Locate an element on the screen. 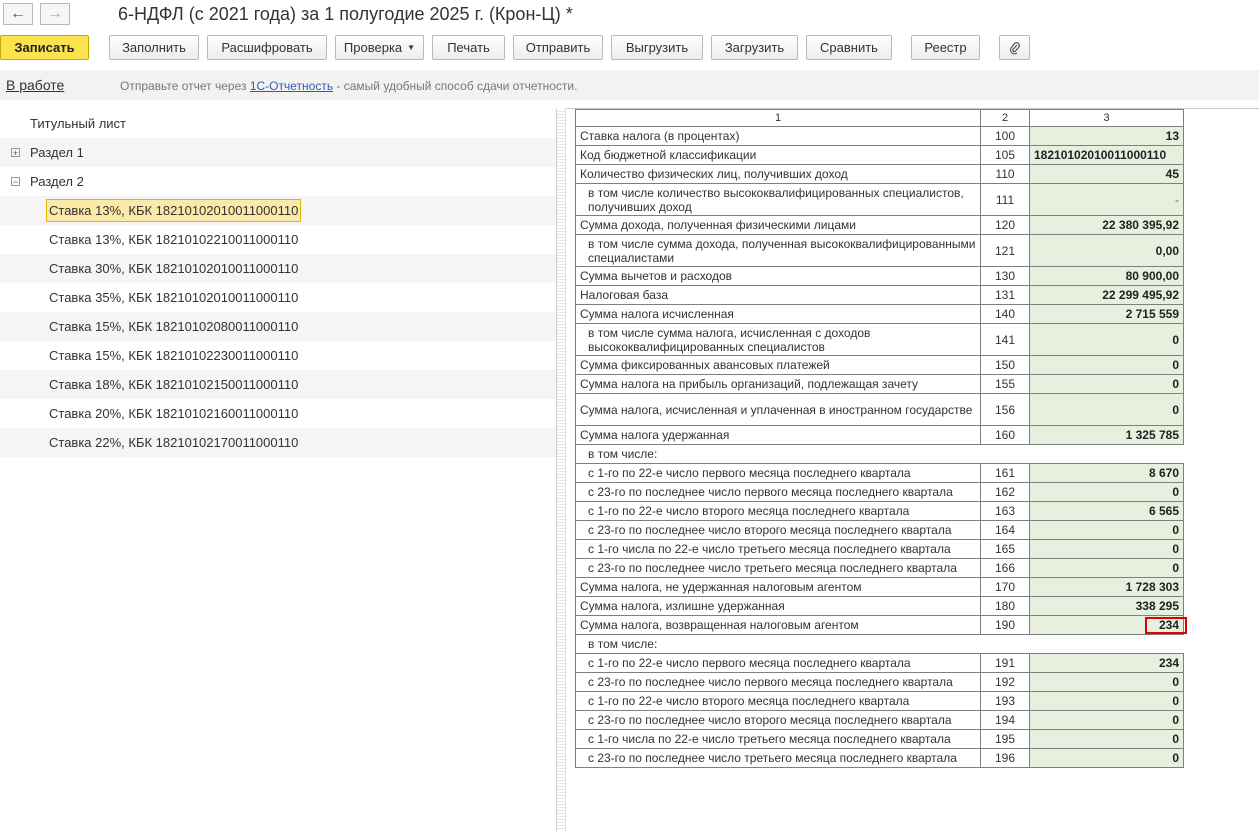 The image size is (1259, 831). row-label: Ставка налога (в процентах) is located at coordinates (778, 136).